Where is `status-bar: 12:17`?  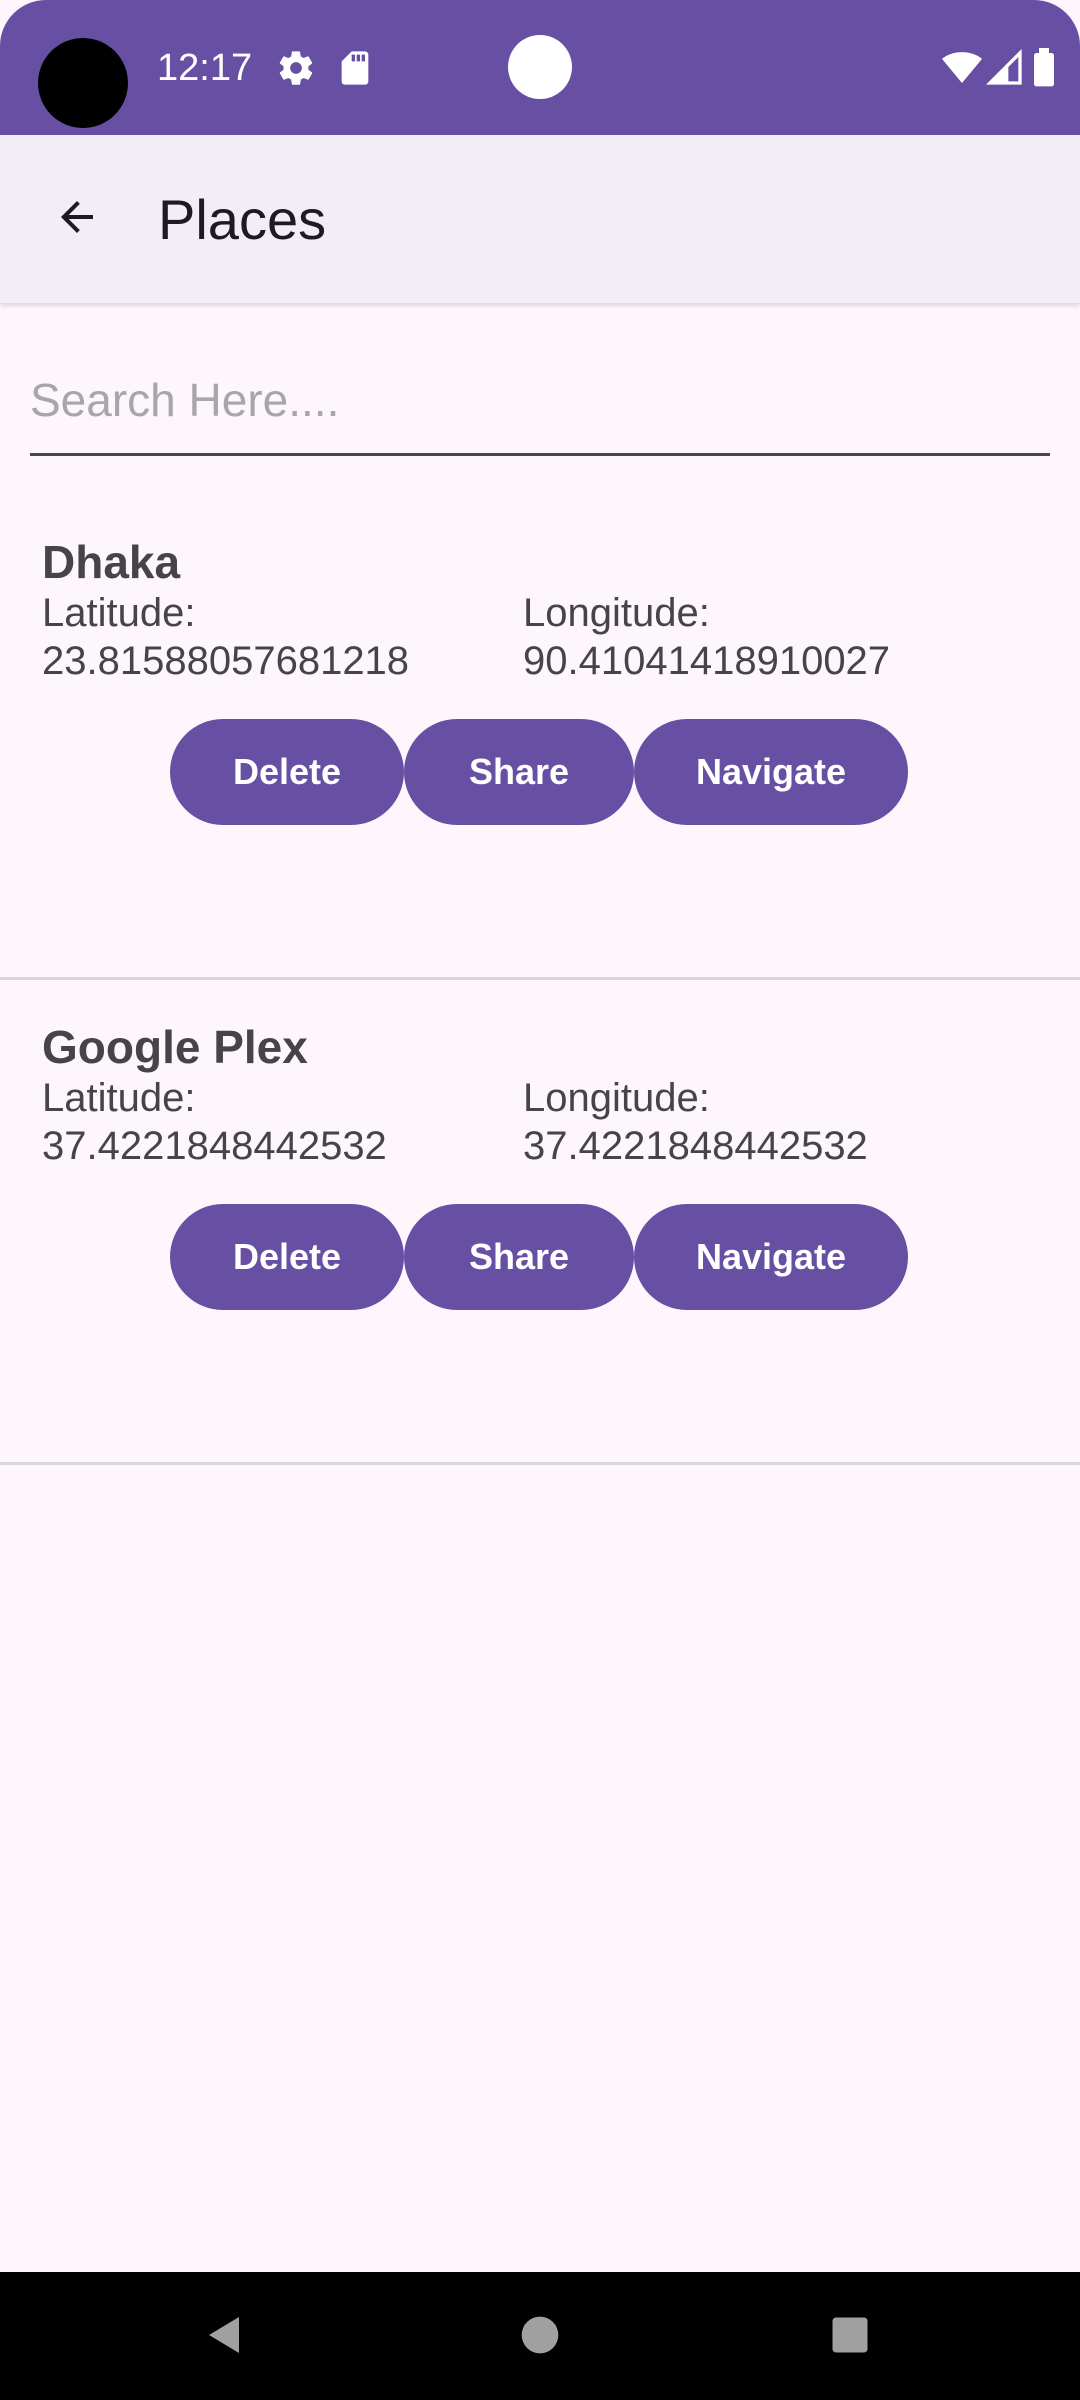 status-bar: 12:17 is located at coordinates (540, 67).